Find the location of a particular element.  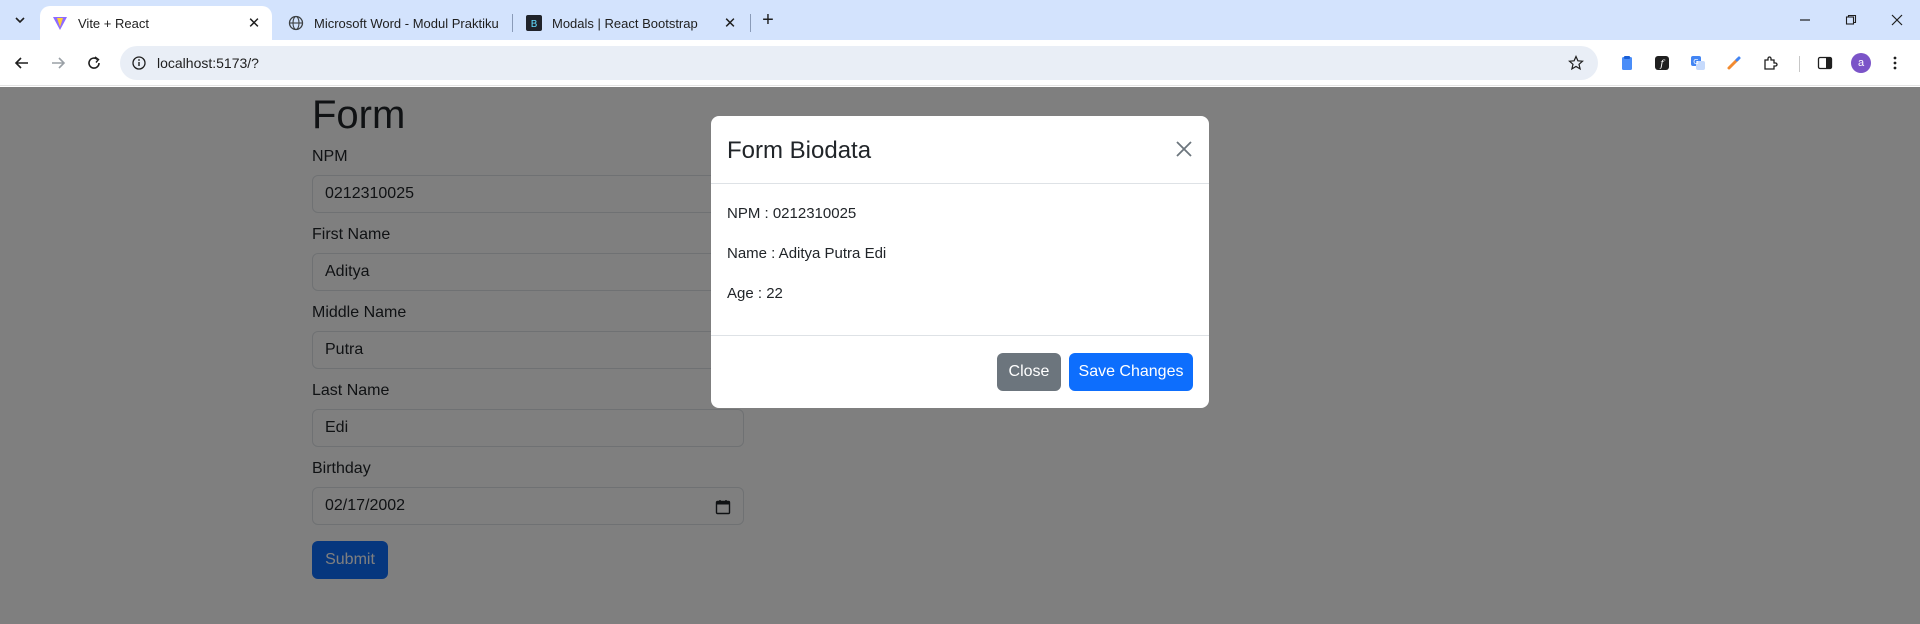

extensions-puzzle-icon is located at coordinates (1770, 63).